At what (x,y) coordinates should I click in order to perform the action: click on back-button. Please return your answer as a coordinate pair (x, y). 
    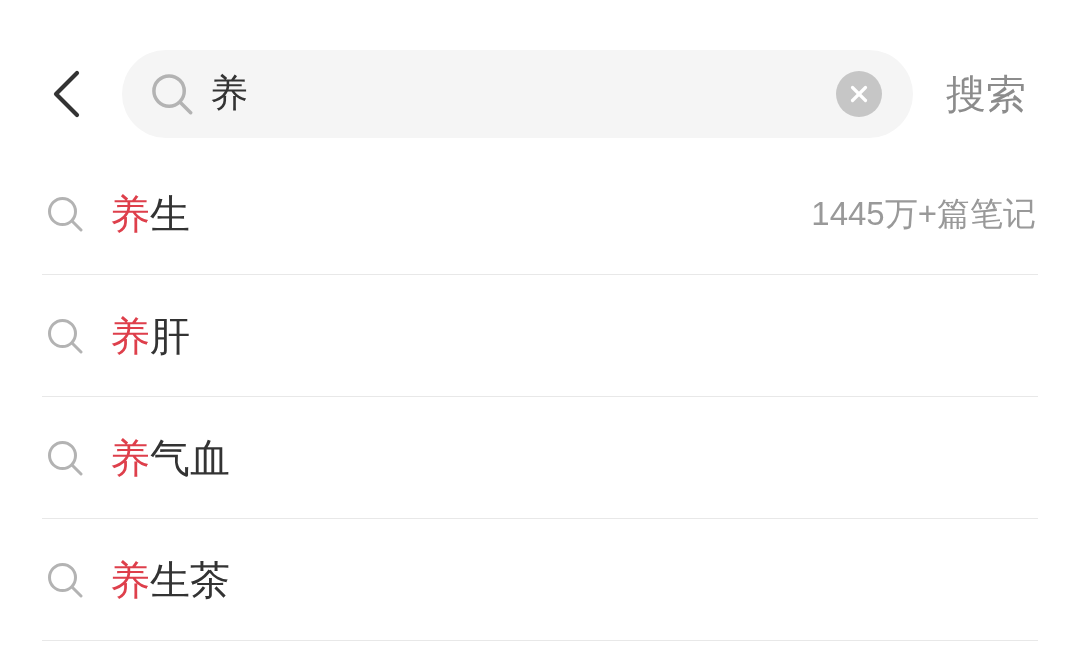
    Looking at the image, I should click on (66, 94).